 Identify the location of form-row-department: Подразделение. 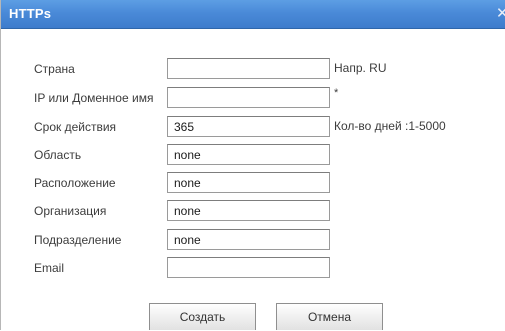
(253, 240).